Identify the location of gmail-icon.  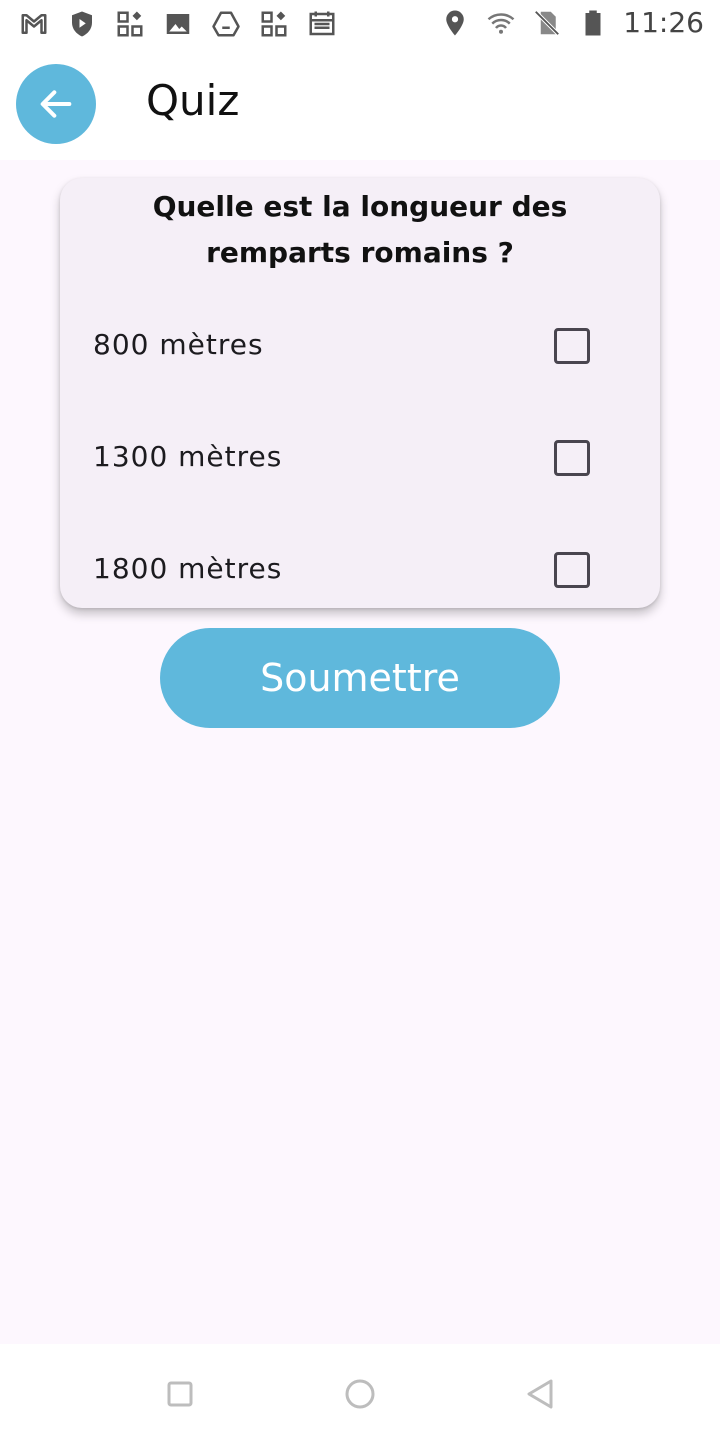
(34, 24).